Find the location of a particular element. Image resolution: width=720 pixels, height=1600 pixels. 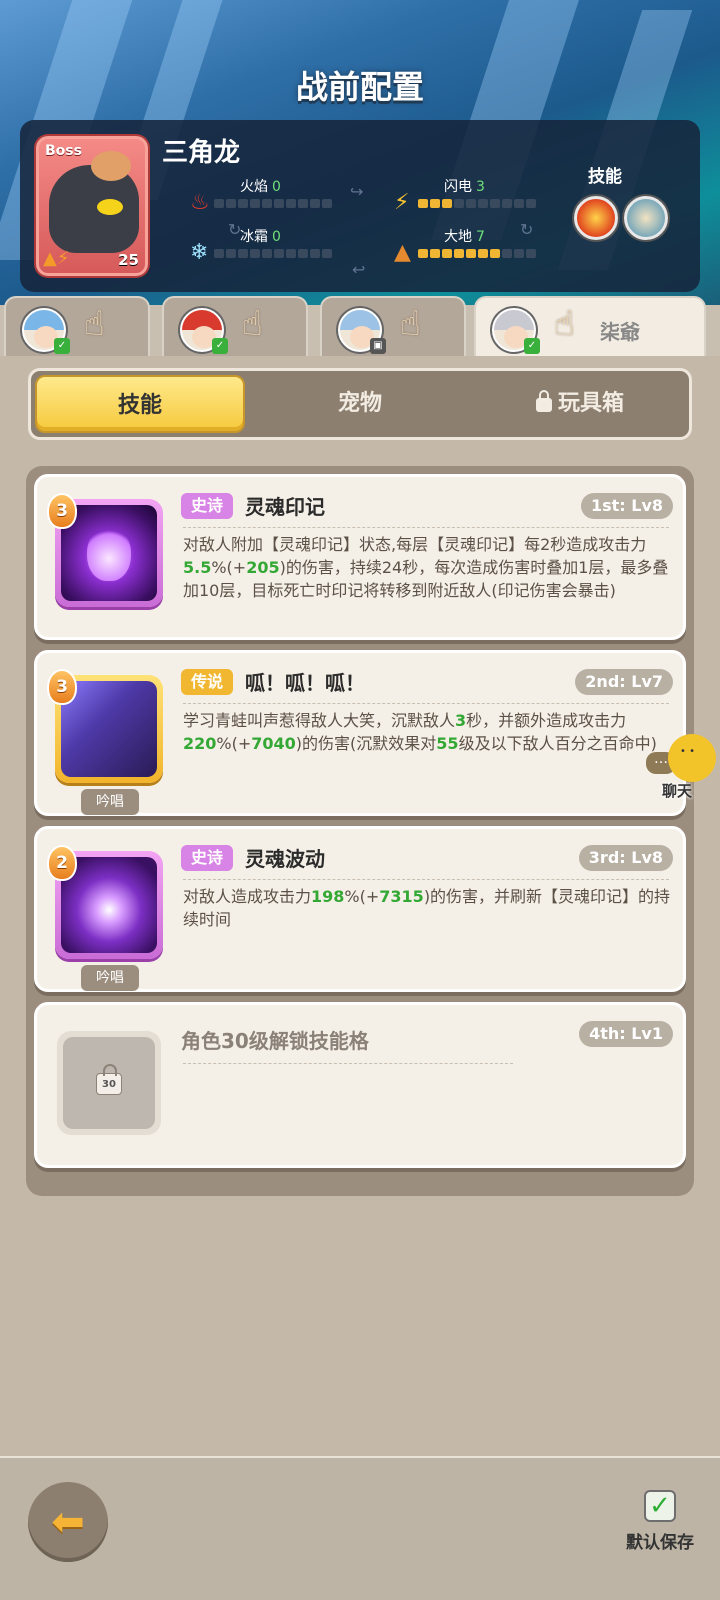

boss-panel: Boss ▲⚡ 25 三角龙 火焰 0 ♨ 闪电 3 ⚡ 冰霜 0 ❄ 大地 7 ▲ is located at coordinates (360, 206).